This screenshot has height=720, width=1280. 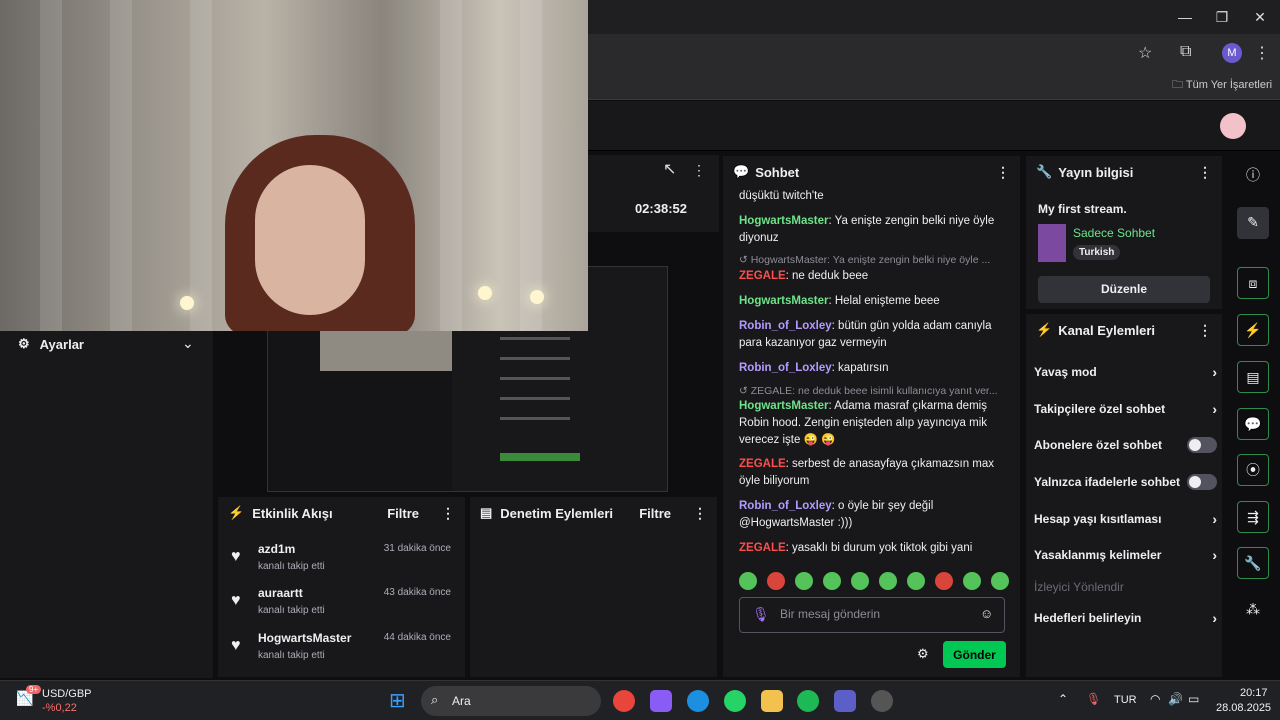 What do you see at coordinates (1260, 17) in the screenshot?
I see `close-icon: ✕` at bounding box center [1260, 17].